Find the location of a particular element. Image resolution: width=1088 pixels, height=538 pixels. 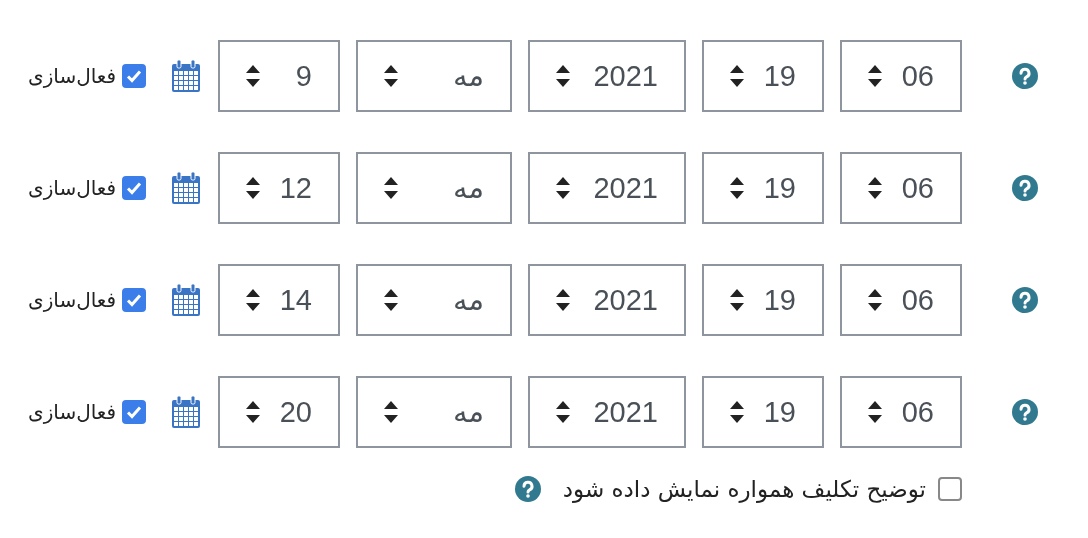

day-select: 20 is located at coordinates (279, 412).